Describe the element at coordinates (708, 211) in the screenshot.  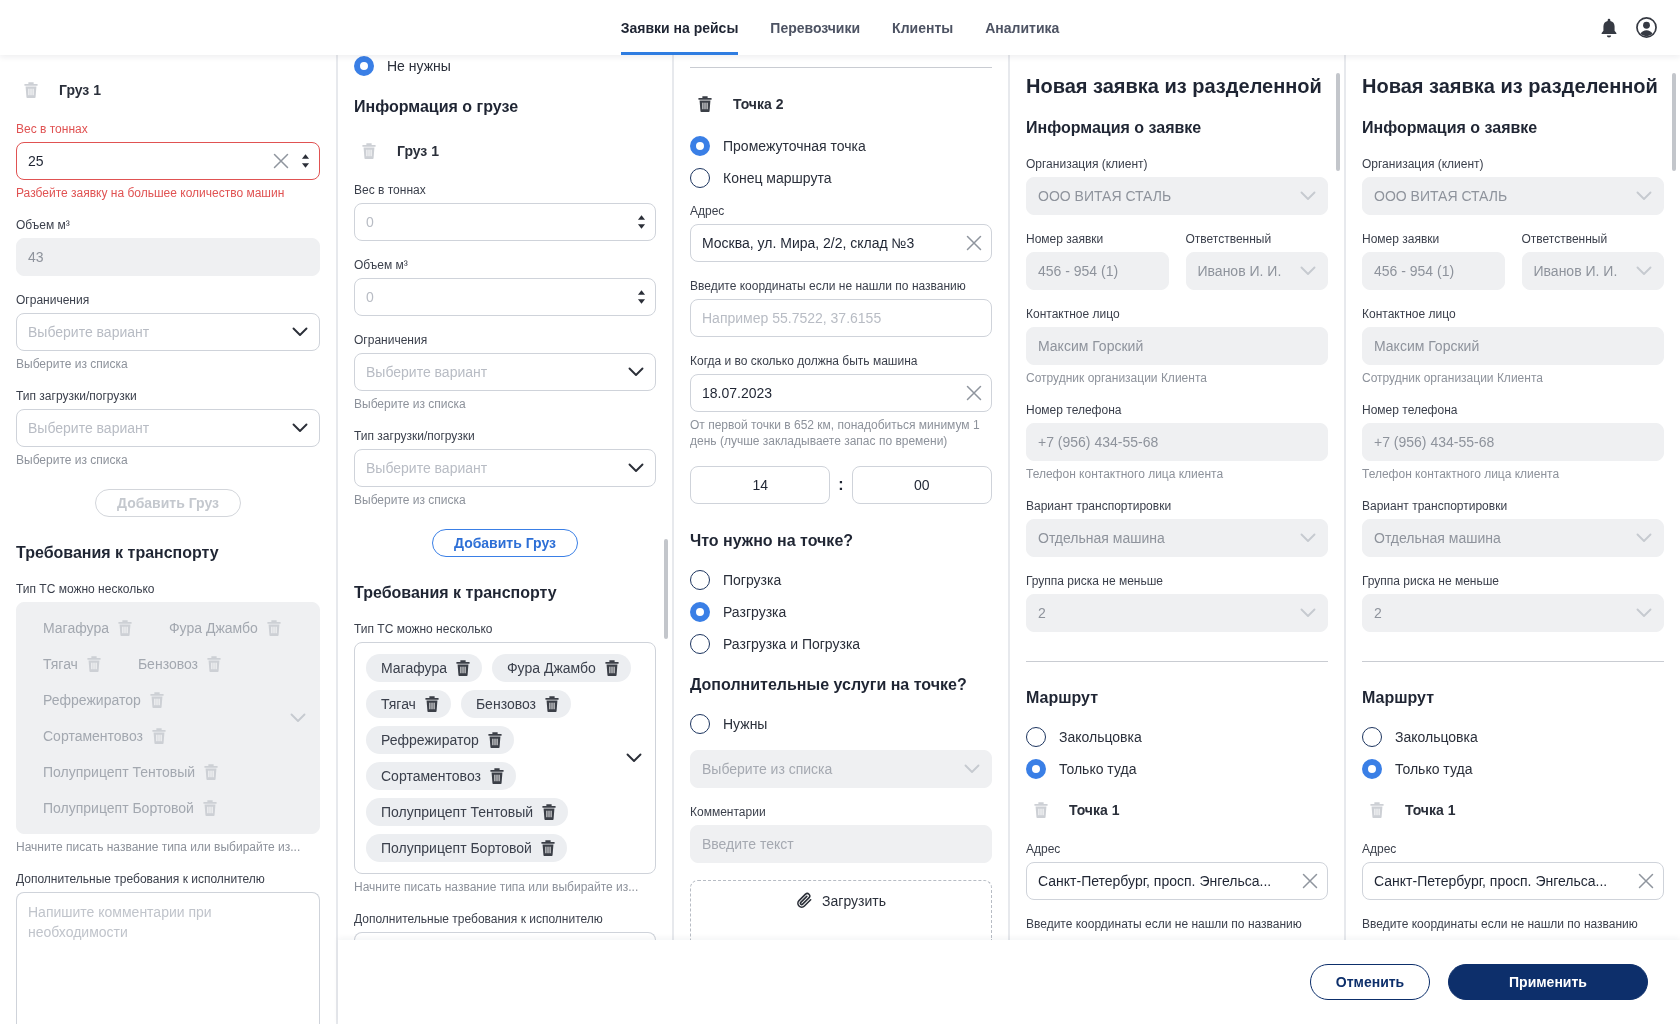
I see `field-label: Адрес` at that location.